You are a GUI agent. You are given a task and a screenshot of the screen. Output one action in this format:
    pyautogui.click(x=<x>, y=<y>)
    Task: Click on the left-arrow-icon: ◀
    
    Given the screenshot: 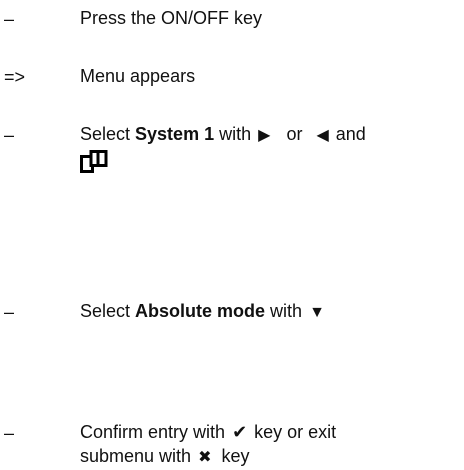 What is the action you would take?
    pyautogui.click(x=322, y=135)
    